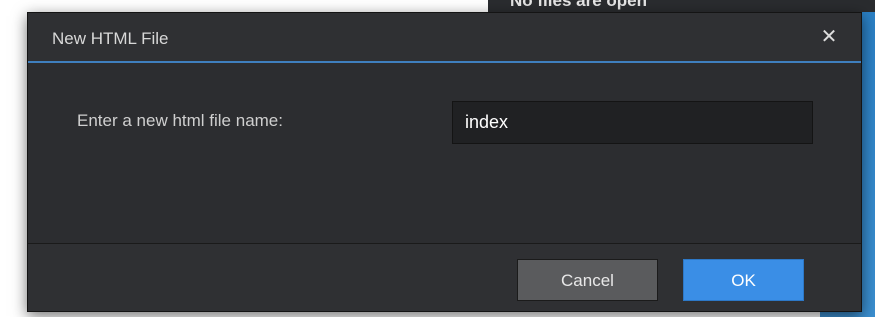 The image size is (875, 317). What do you see at coordinates (578, 5) in the screenshot?
I see `no-files-open-message: No files are open` at bounding box center [578, 5].